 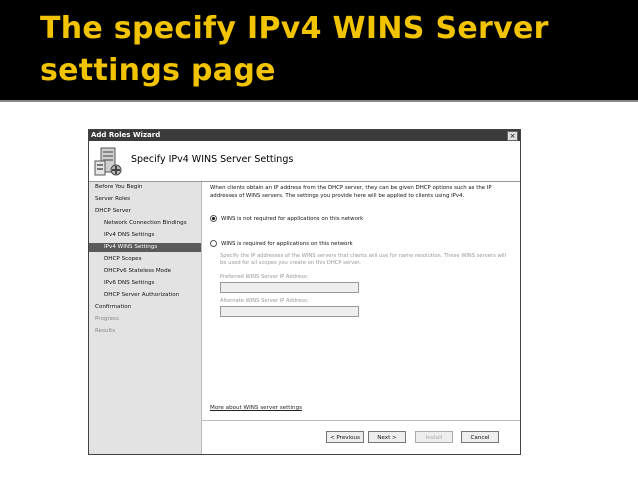 What do you see at coordinates (304, 161) in the screenshot?
I see `wizard-banner: Specify IPv4 WINS Server Settings` at bounding box center [304, 161].